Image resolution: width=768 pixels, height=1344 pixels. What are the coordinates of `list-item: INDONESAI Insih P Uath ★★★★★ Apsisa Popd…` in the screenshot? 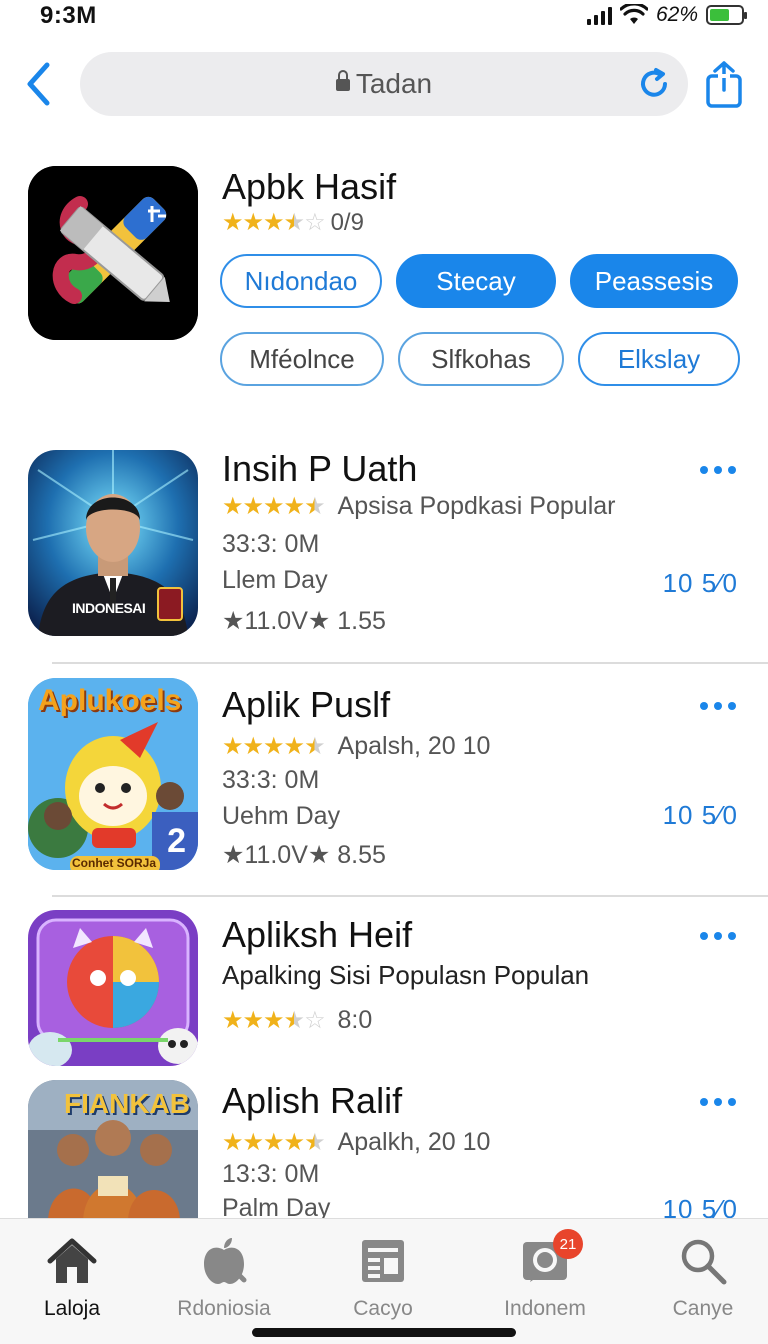 It's located at (384, 548).